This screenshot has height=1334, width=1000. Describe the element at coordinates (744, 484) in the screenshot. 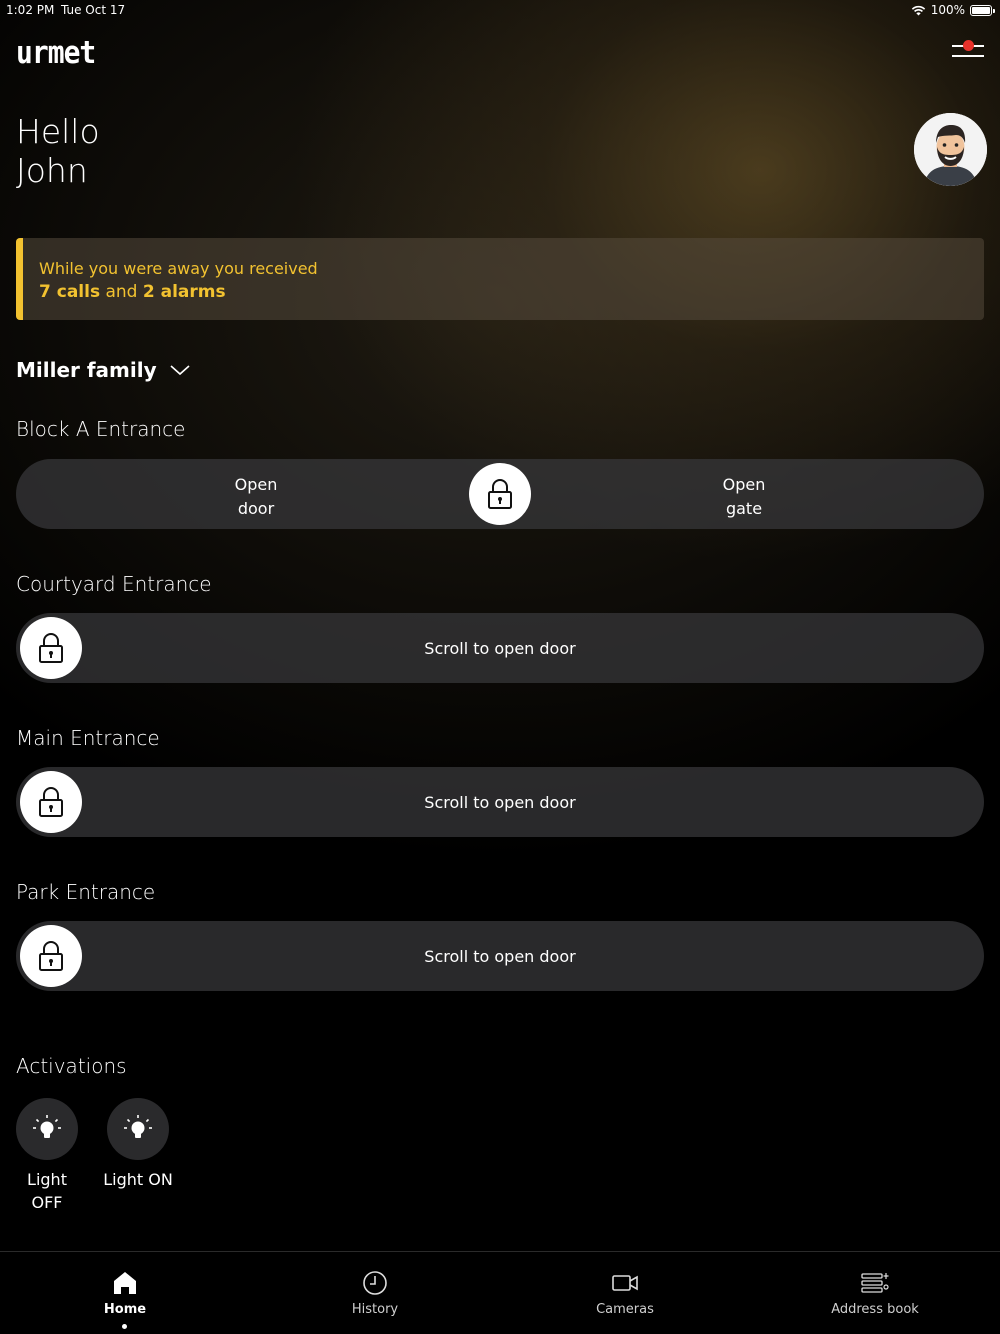

I see `open-gate-label-line1: Open` at that location.